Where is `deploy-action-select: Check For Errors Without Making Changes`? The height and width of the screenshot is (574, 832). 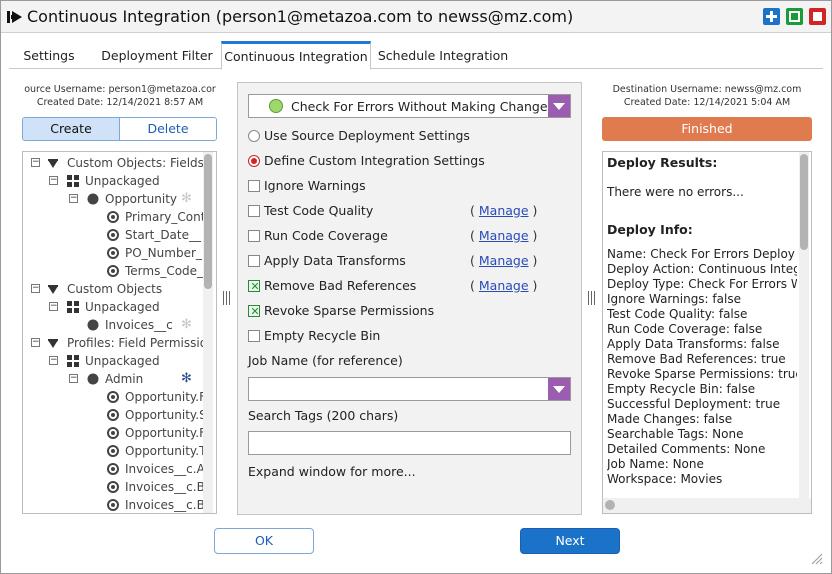
deploy-action-select: Check For Errors Without Making Changes is located at coordinates (409, 106).